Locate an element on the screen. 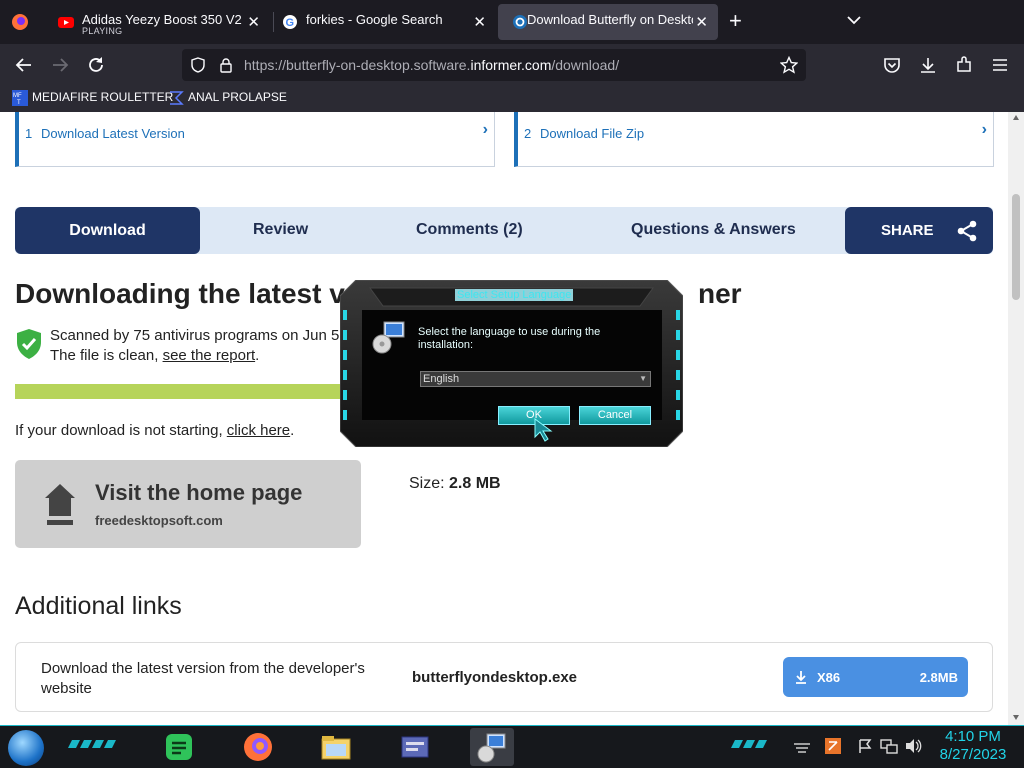 This screenshot has width=1024, height=768. step-download-latest: 1 Download Latest Version › is located at coordinates (255, 139).